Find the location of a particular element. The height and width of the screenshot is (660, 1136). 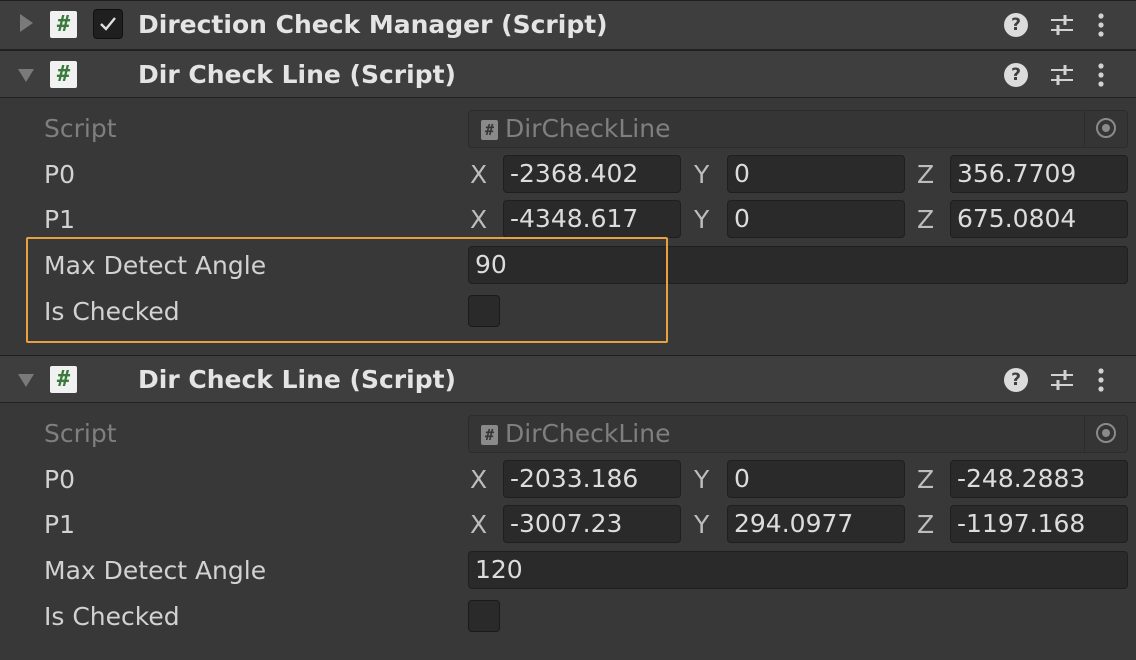

component-header-dir-check-line-1: # Dir Check Line (Script) ? is located at coordinates (568, 74).